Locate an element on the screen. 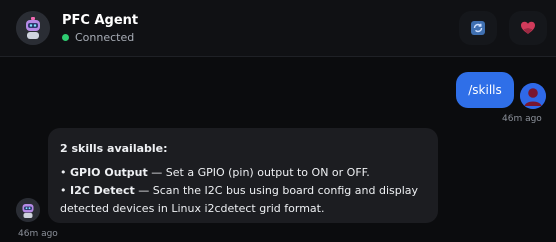 The width and height of the screenshot is (556, 242). skill-description: — Set a GPIO (pin) output to ON or OFF. is located at coordinates (260, 172).